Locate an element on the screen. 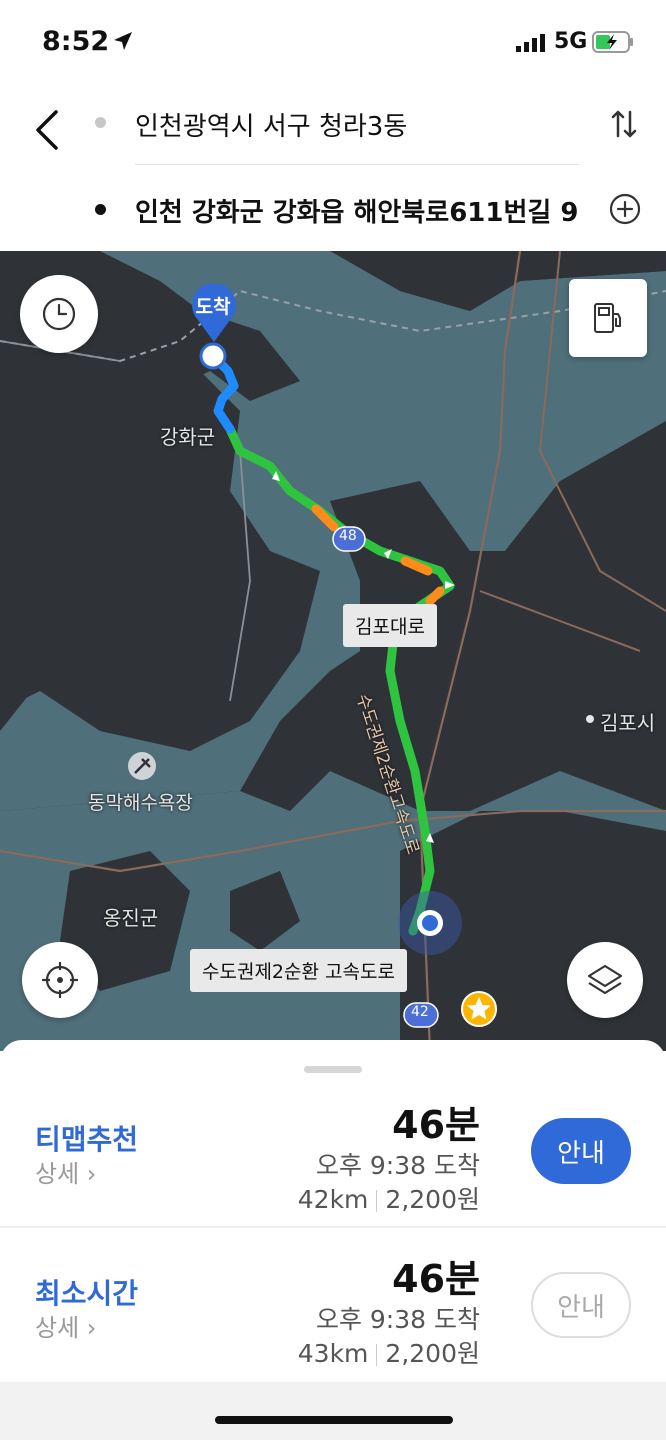 This screenshot has width=666, height=1440. gas-station-icon is located at coordinates (607, 318).